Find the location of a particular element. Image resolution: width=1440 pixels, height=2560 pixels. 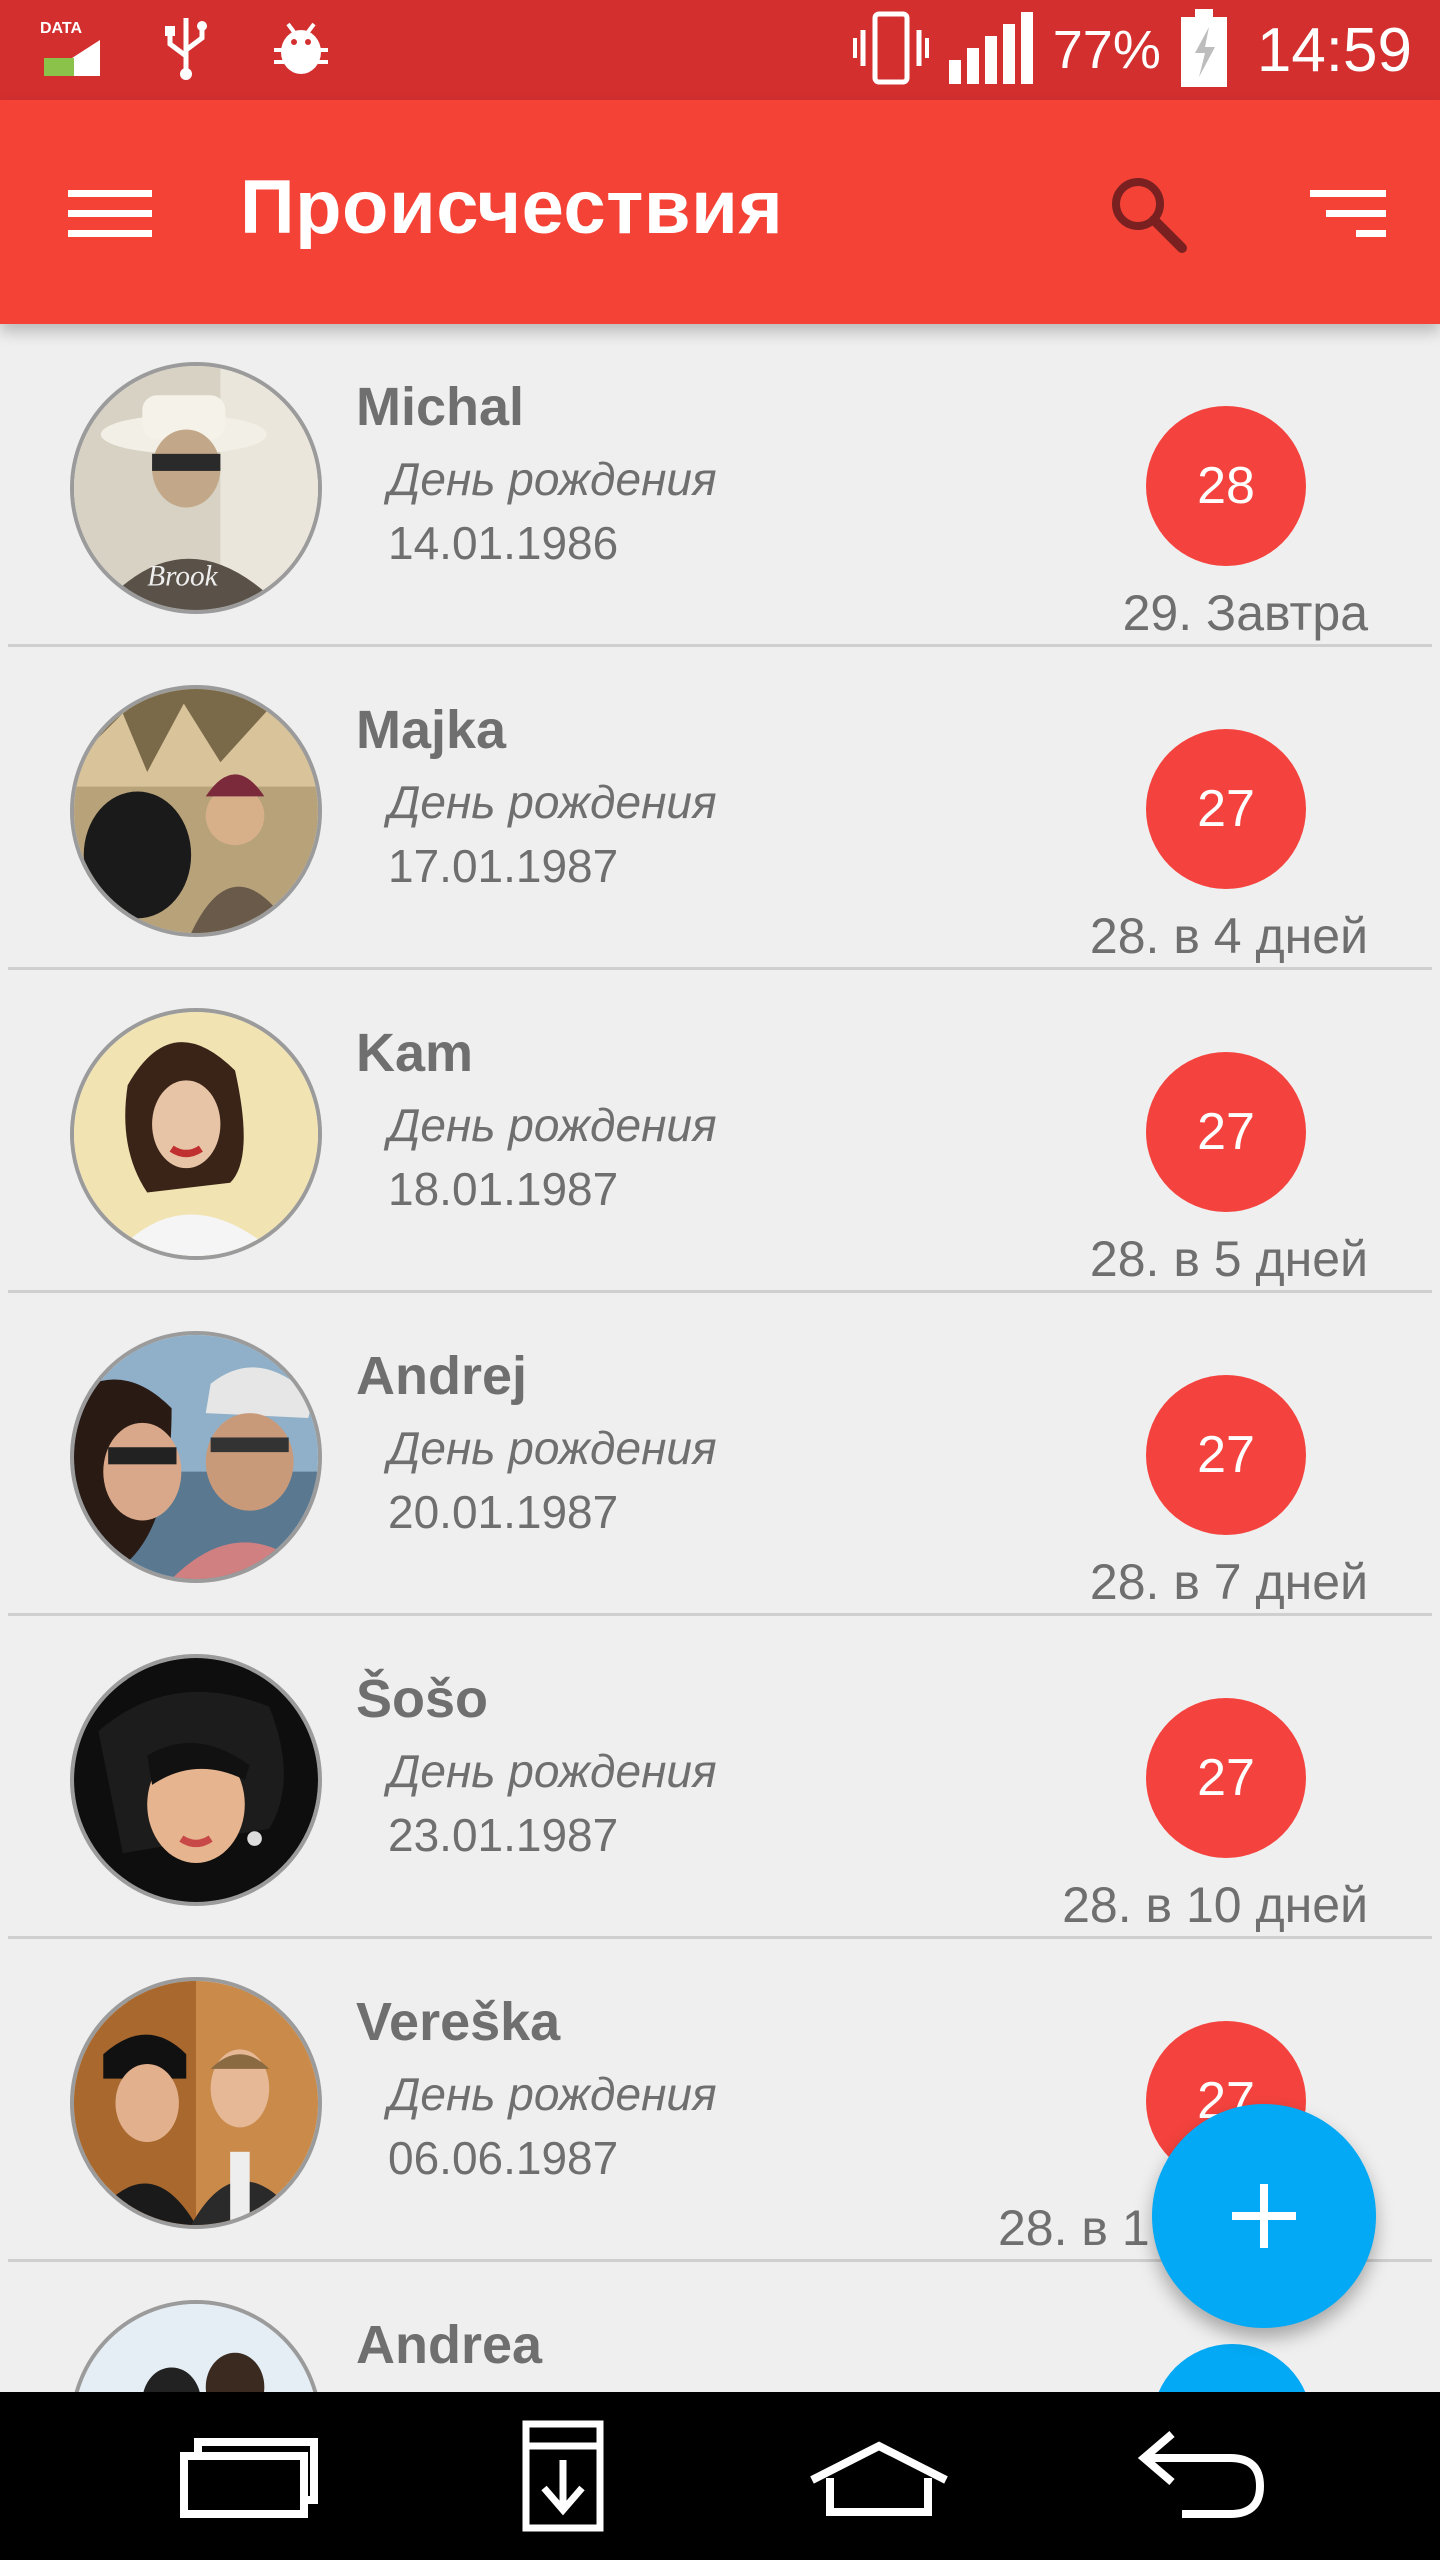

menu-icon is located at coordinates (111, 212).